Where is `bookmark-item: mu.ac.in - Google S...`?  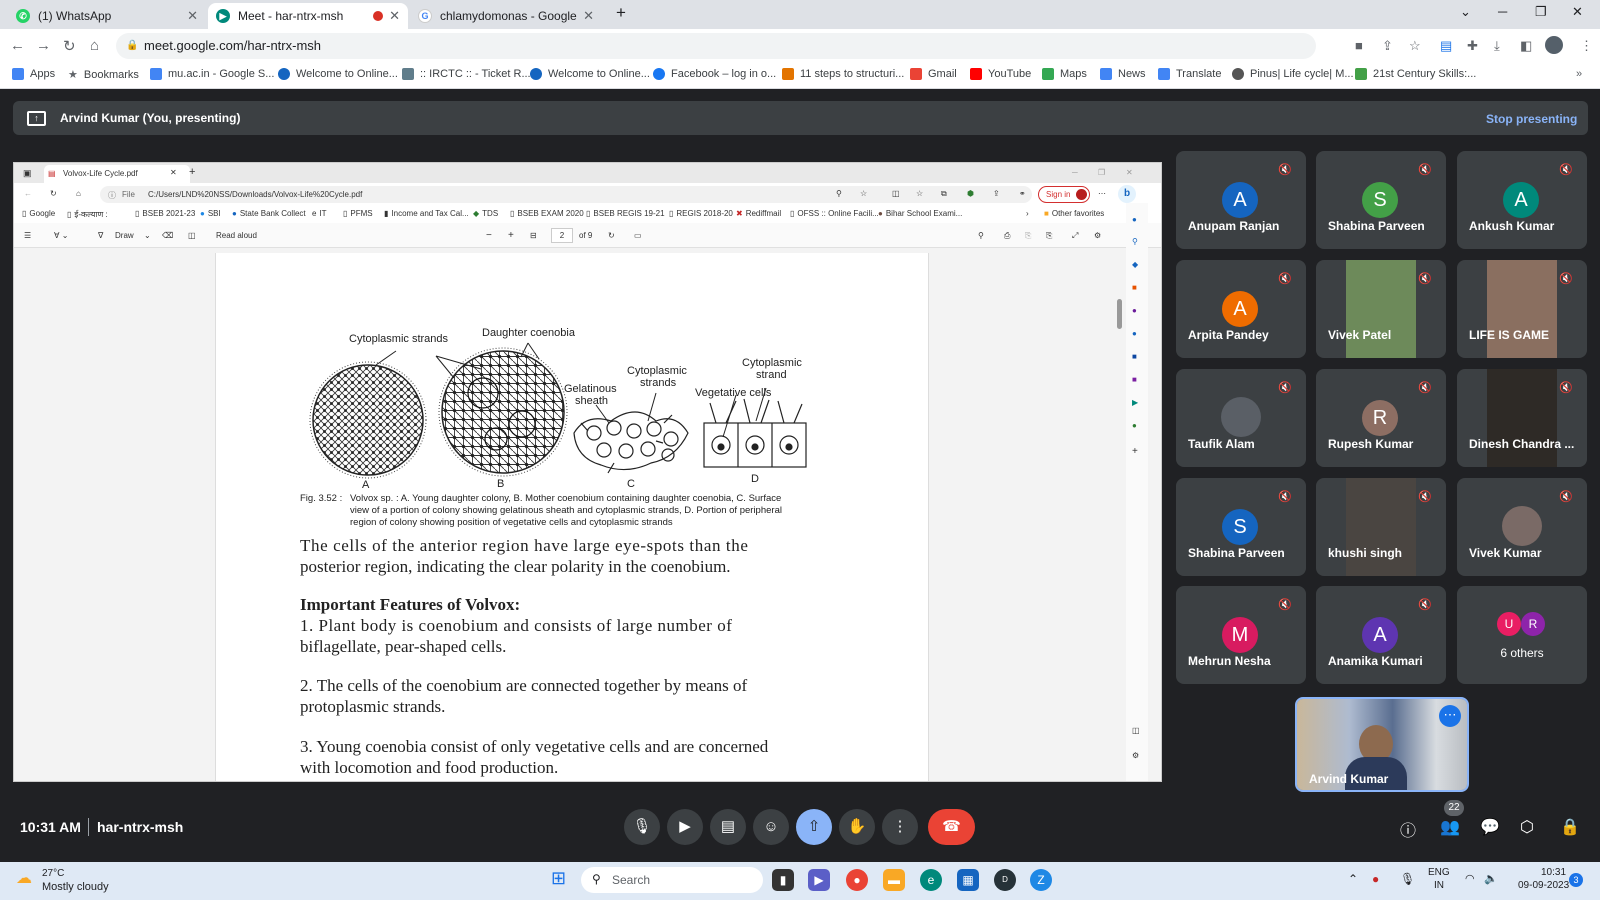 bookmark-item: mu.ac.in - Google S... is located at coordinates (212, 74).